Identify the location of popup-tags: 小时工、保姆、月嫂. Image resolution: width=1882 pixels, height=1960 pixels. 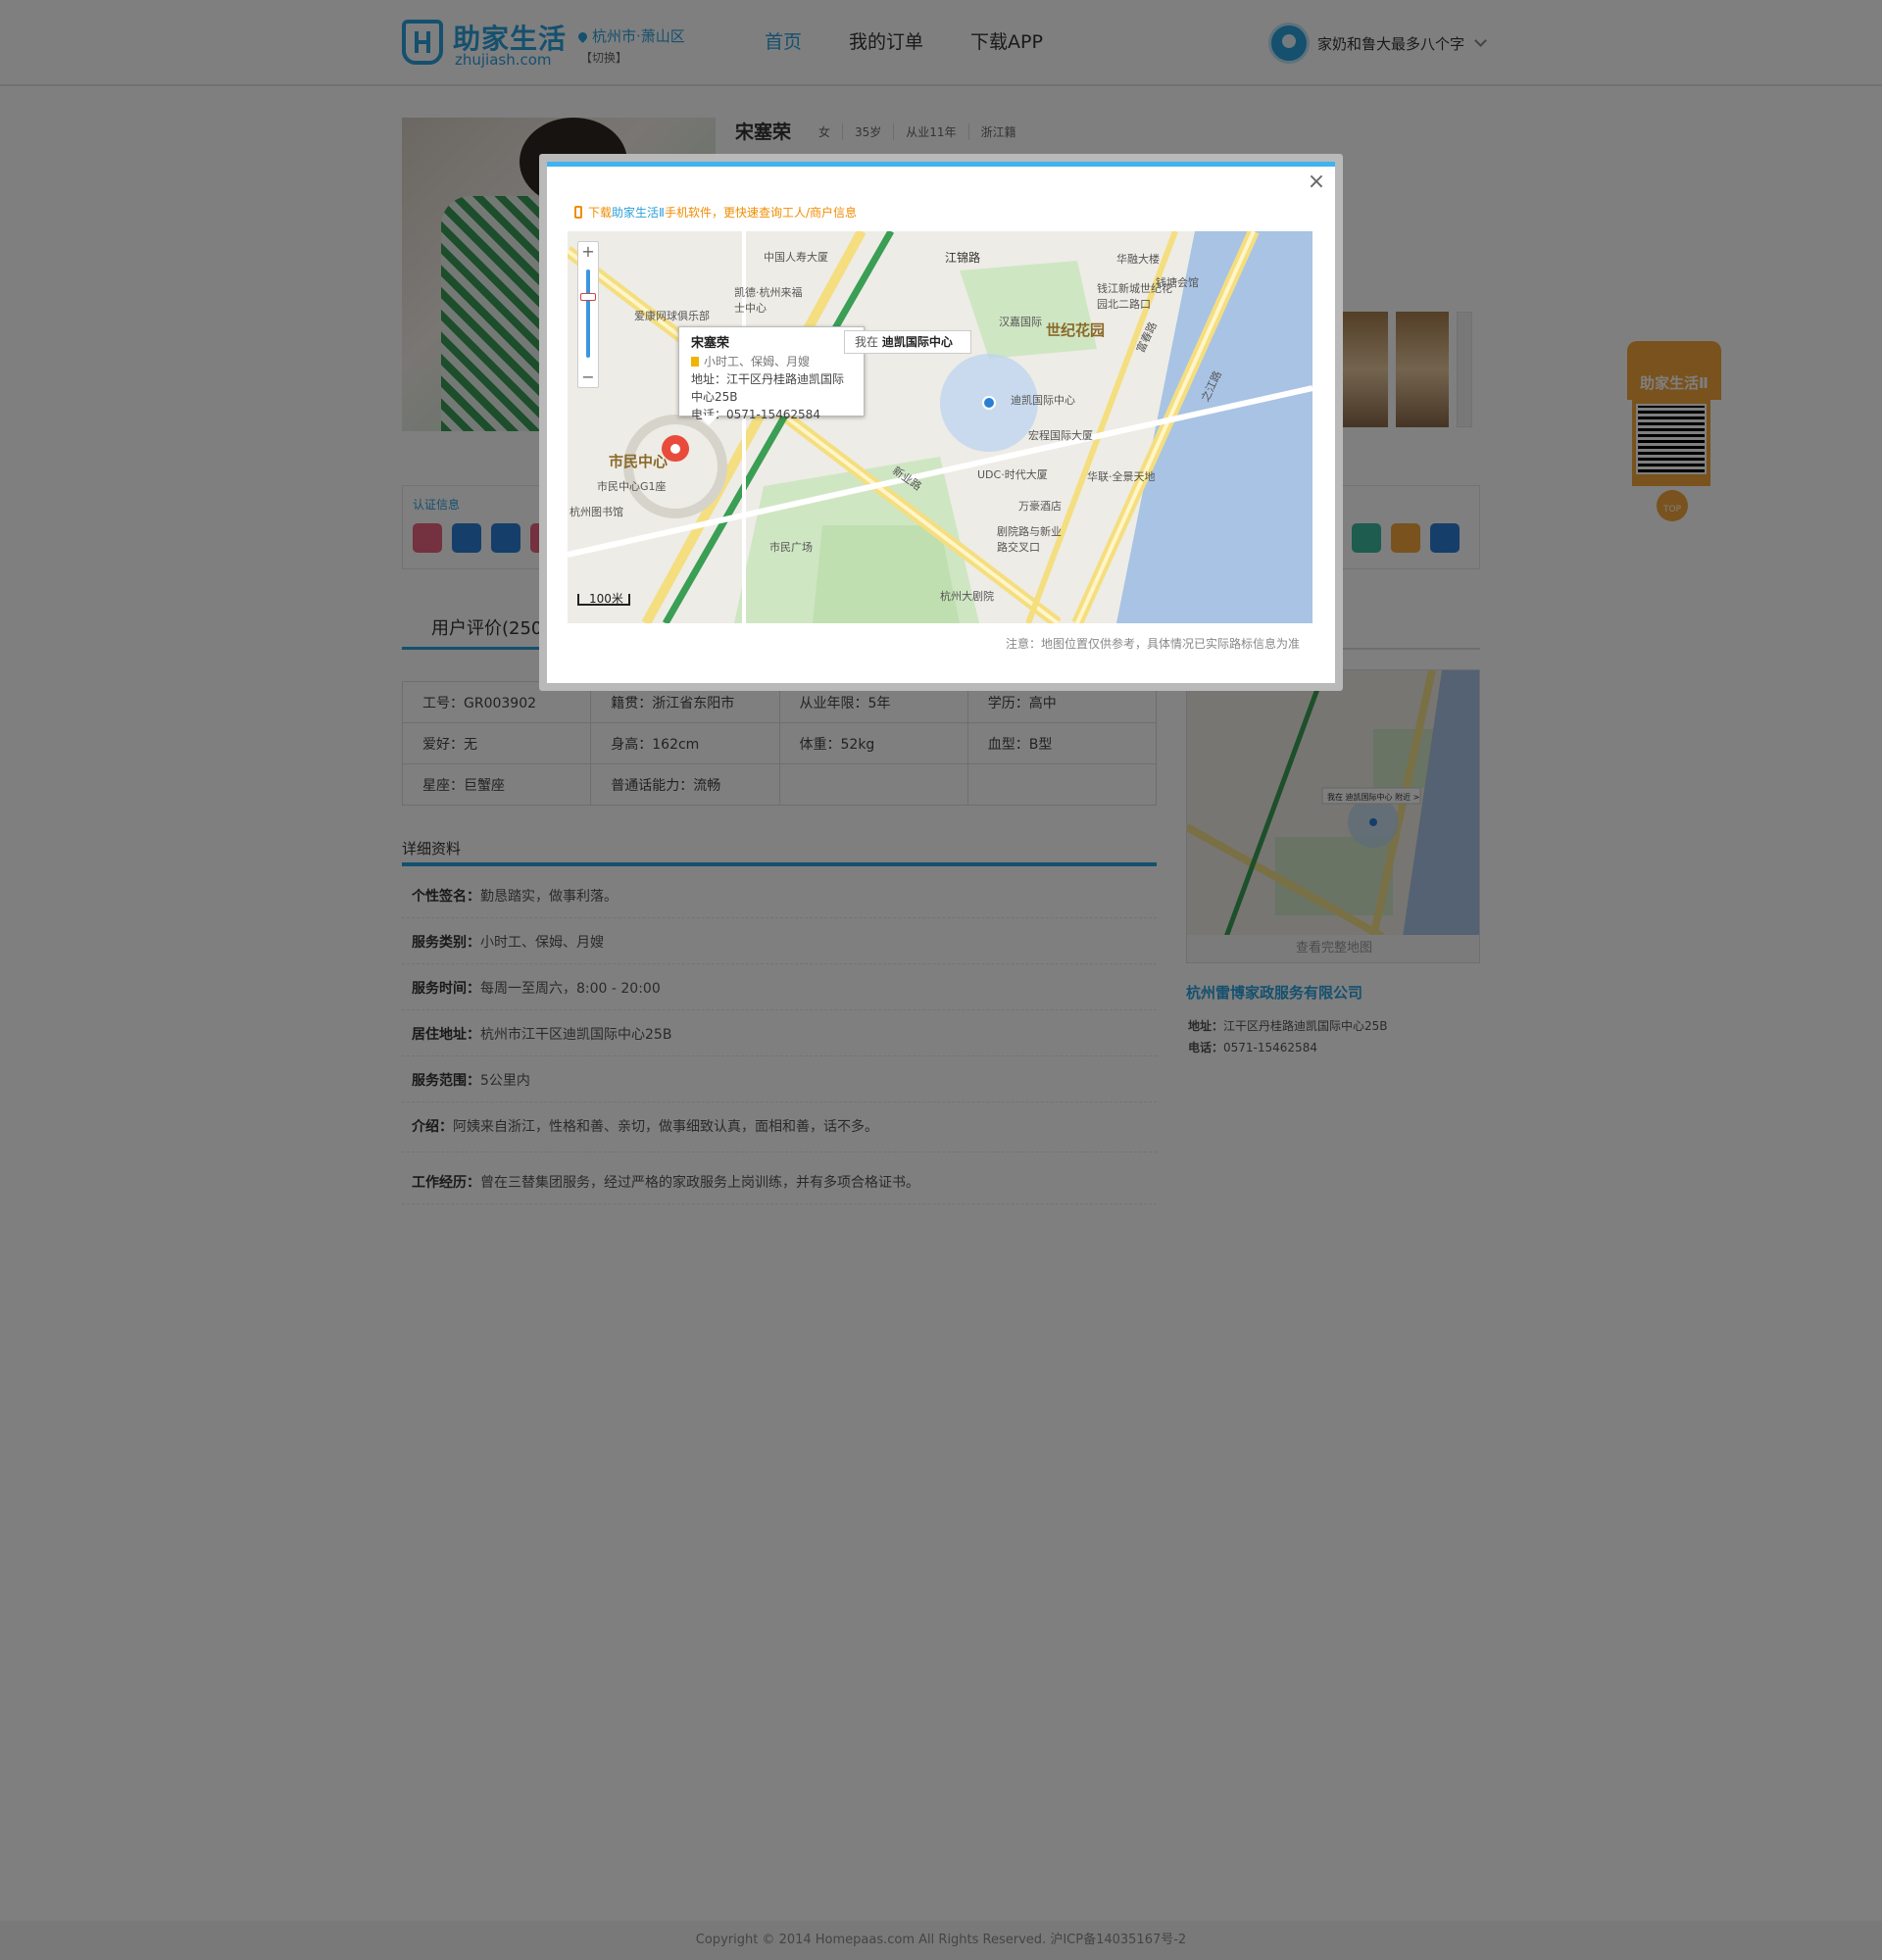
(757, 361).